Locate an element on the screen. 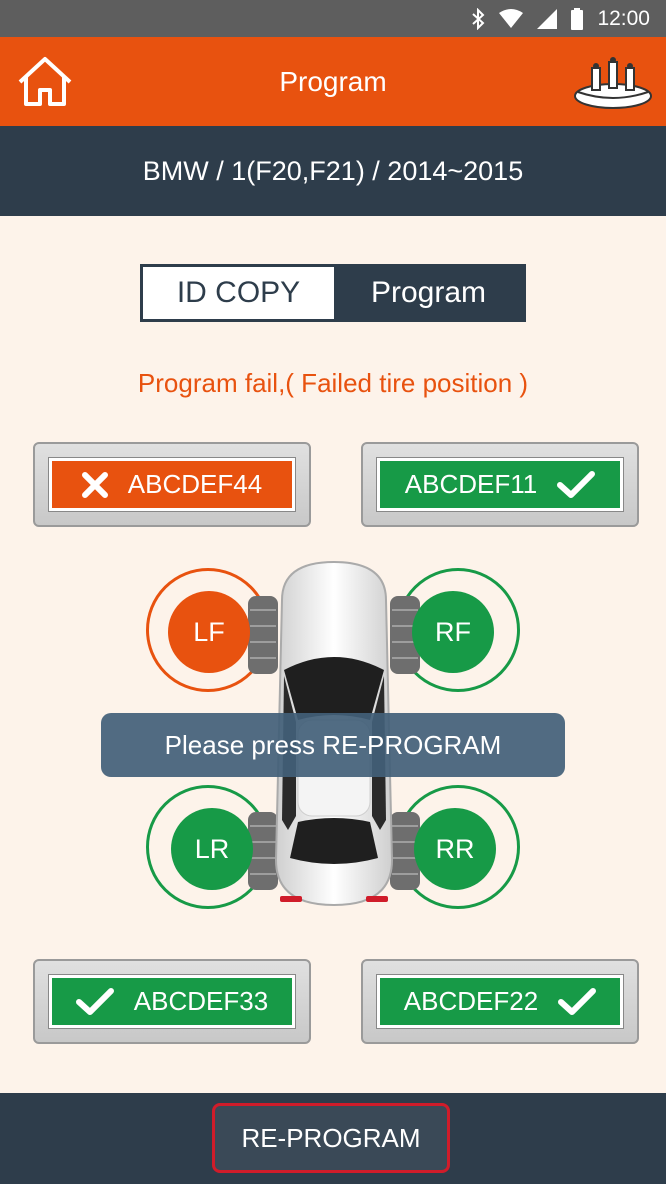  status-time: 12:00 is located at coordinates (623, 18).